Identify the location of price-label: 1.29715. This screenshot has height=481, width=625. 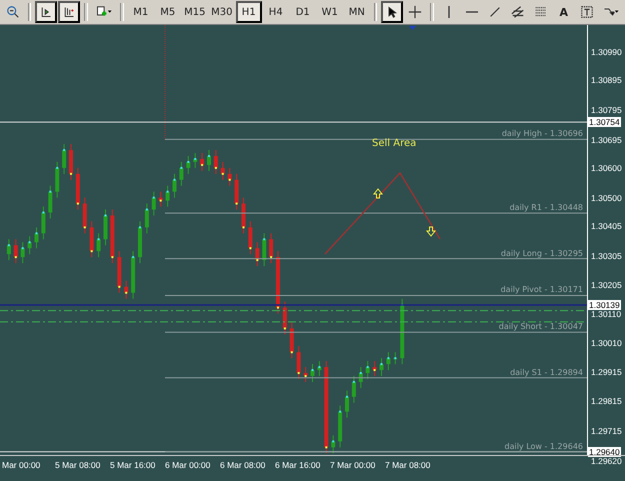
(606, 431).